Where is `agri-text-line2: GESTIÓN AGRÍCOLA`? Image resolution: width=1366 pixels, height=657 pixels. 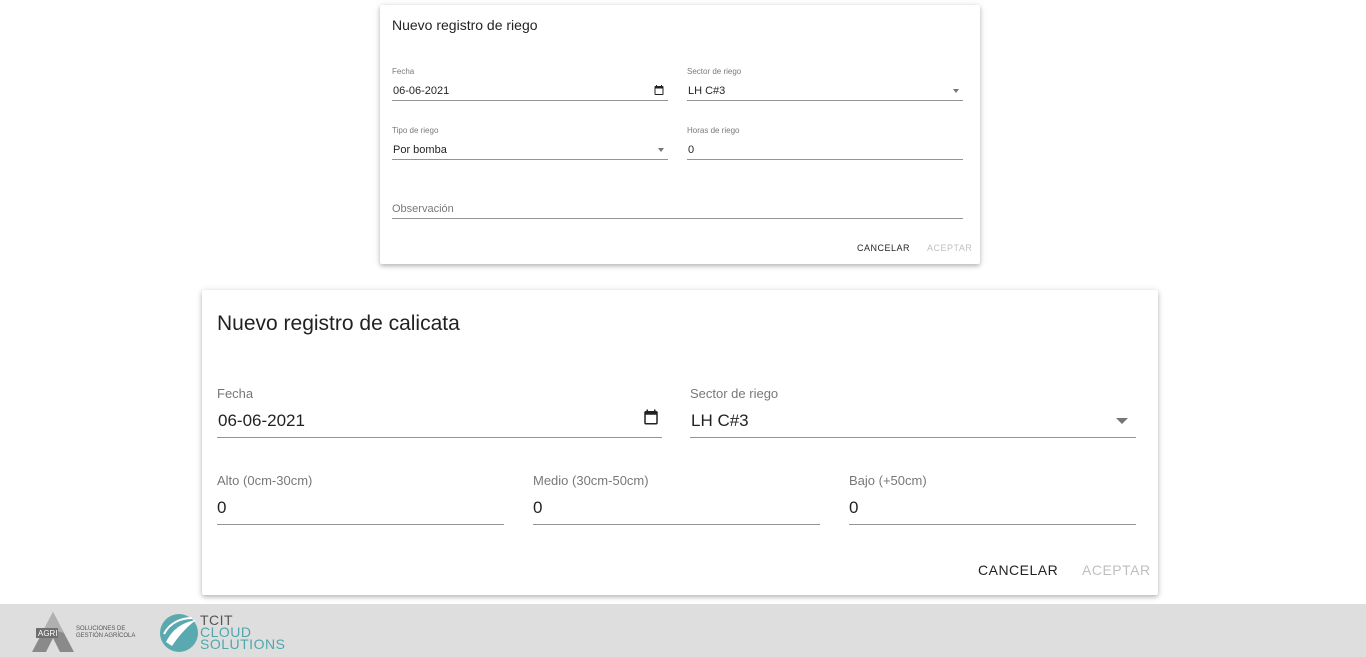
agri-text-line2: GESTIÓN AGRÍCOLA is located at coordinates (106, 636).